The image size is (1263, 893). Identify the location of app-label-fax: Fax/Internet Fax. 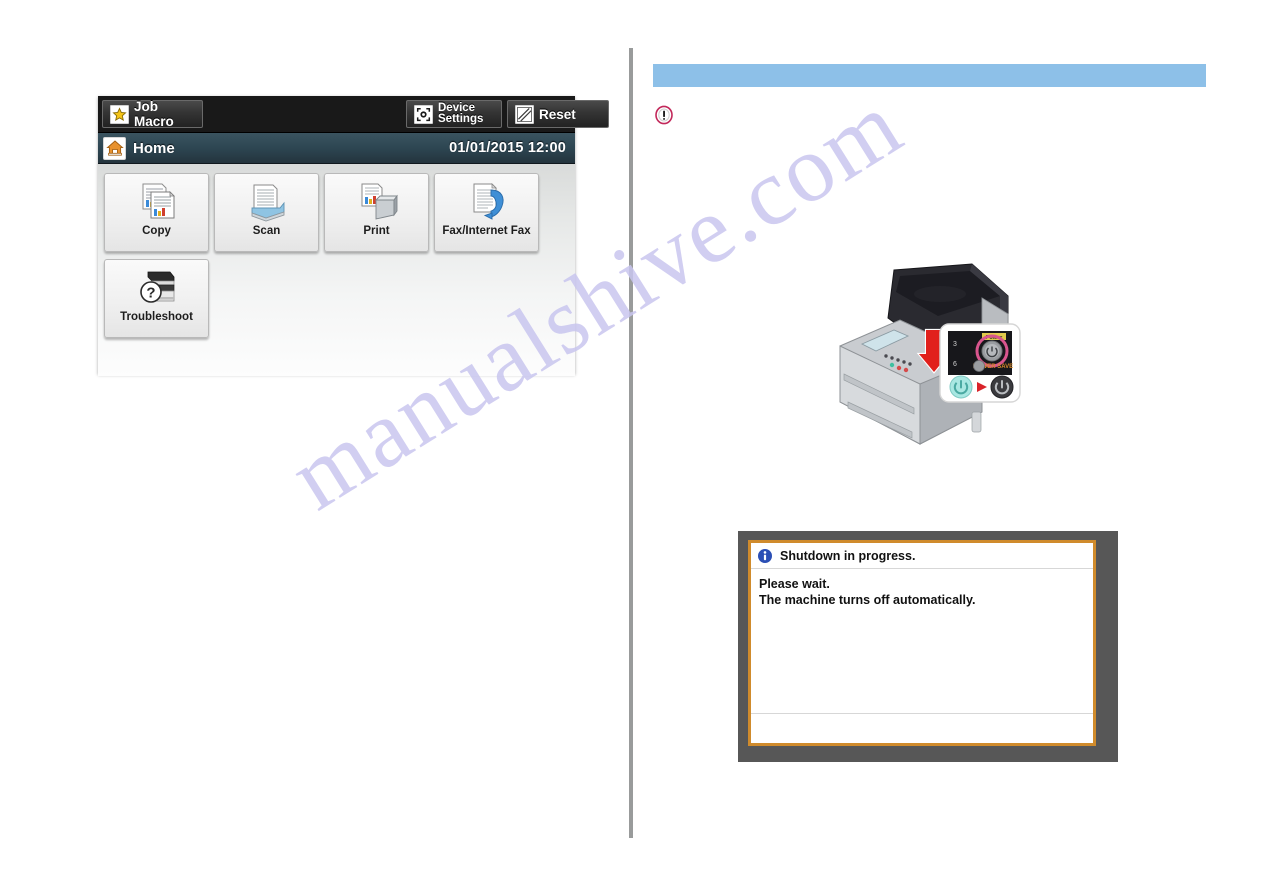
(486, 231).